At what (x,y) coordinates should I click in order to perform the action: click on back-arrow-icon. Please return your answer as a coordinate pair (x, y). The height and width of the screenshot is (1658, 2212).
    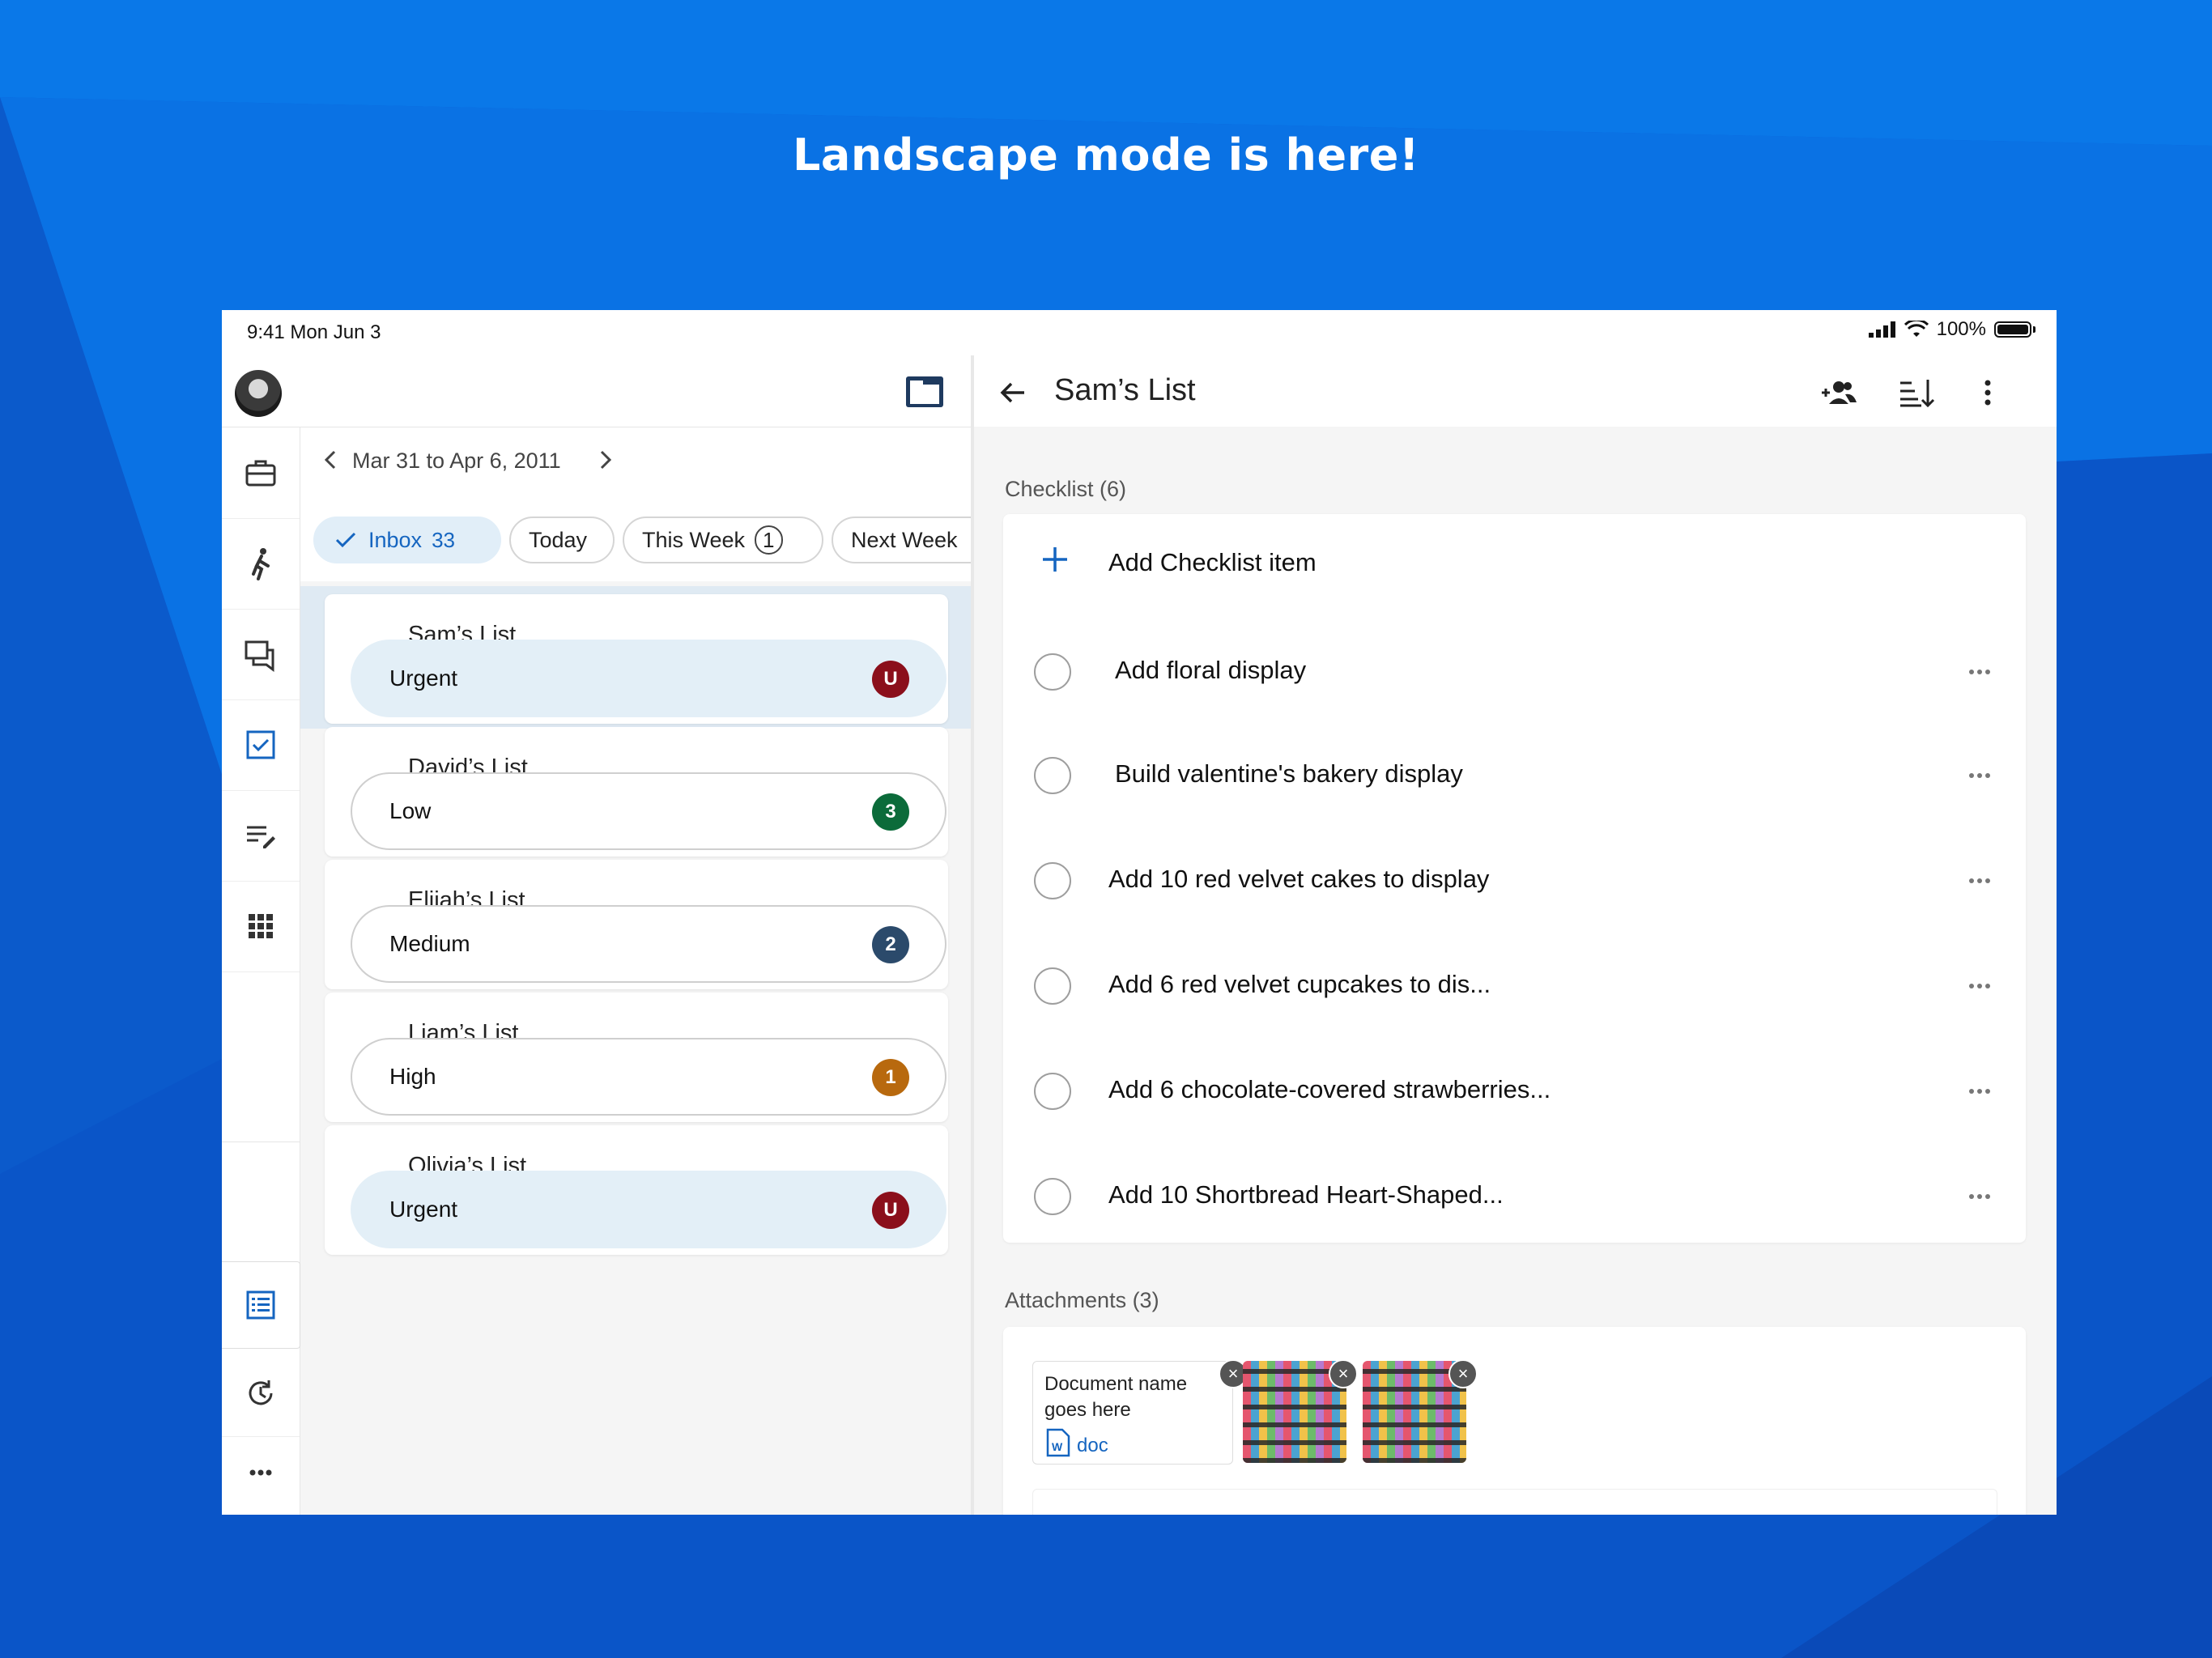
    Looking at the image, I should click on (1013, 392).